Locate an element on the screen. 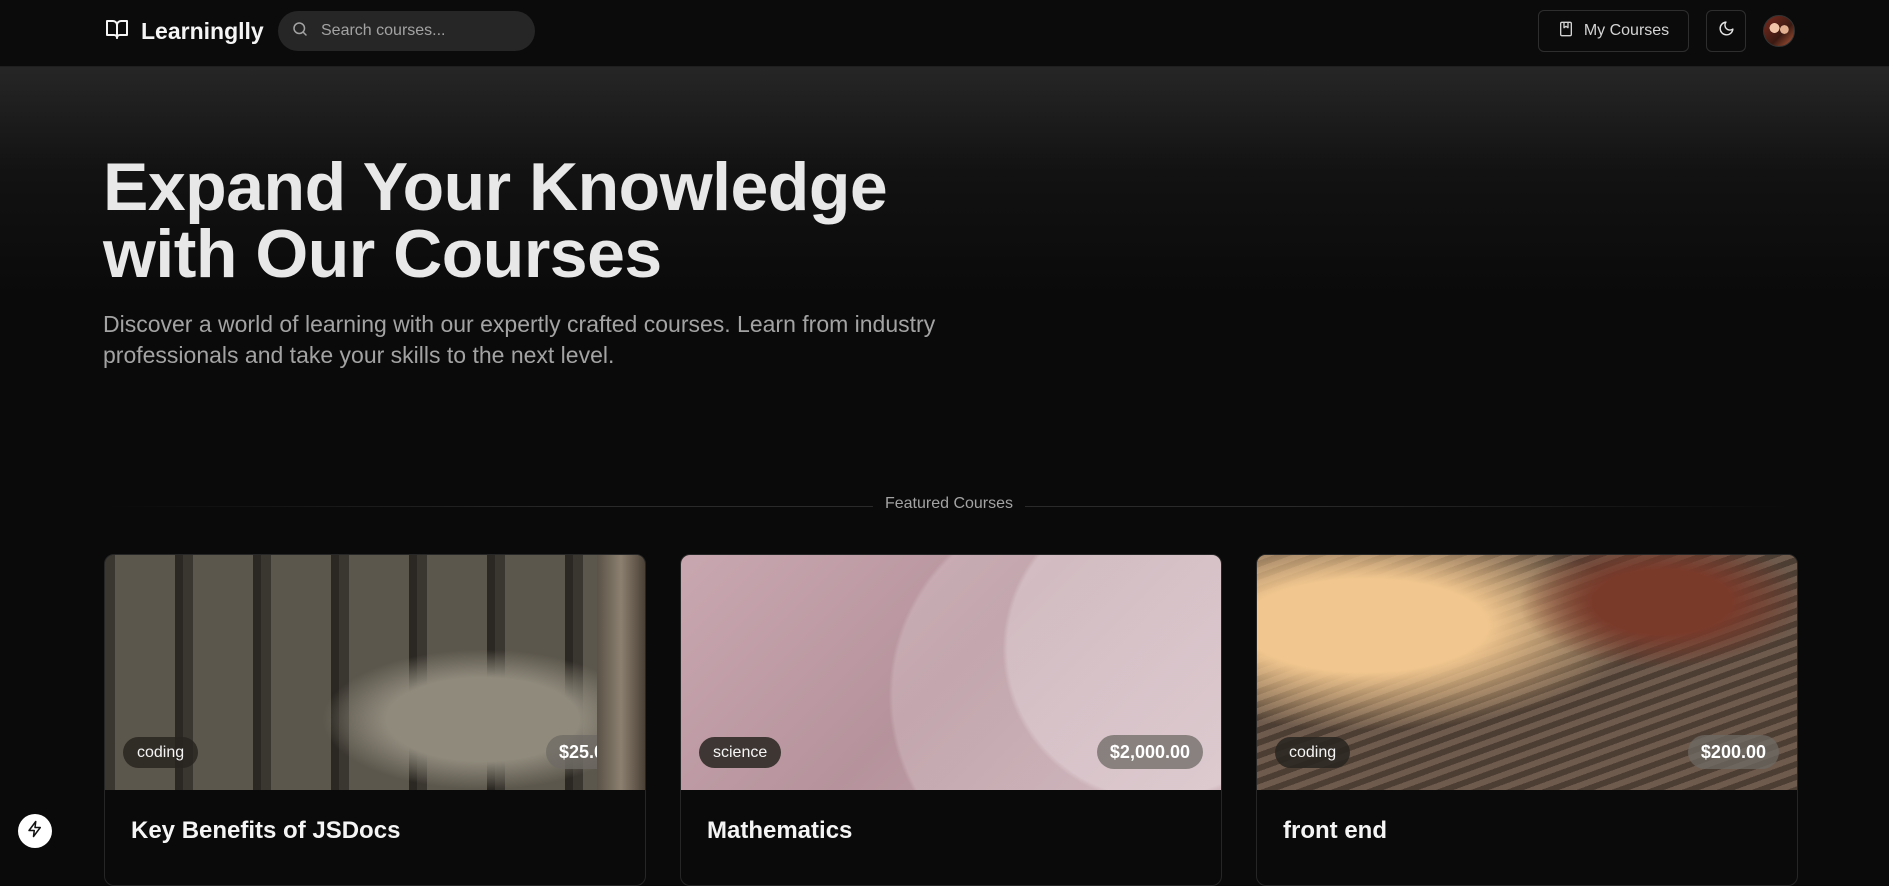 This screenshot has height=886, width=1889. course-card: coding $200.00 front end is located at coordinates (1527, 720).